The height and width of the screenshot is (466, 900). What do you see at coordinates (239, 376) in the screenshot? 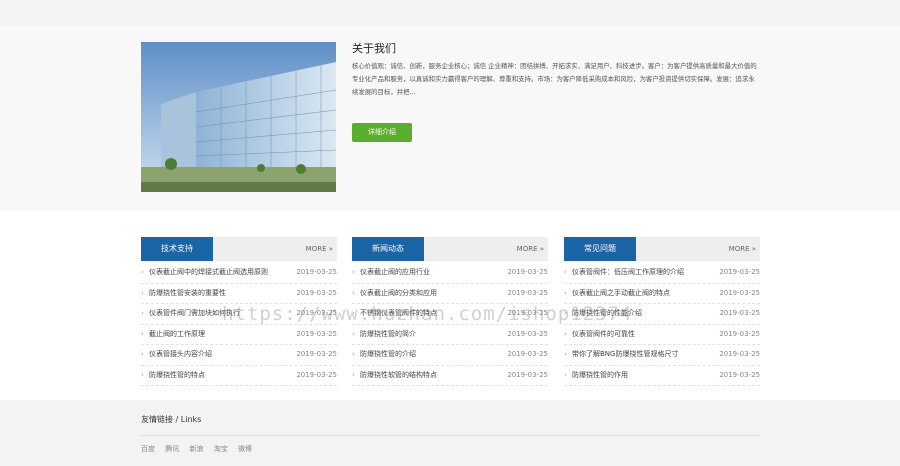
I see `list-item: › 防爆挠性管的特点 2019-03-25` at bounding box center [239, 376].